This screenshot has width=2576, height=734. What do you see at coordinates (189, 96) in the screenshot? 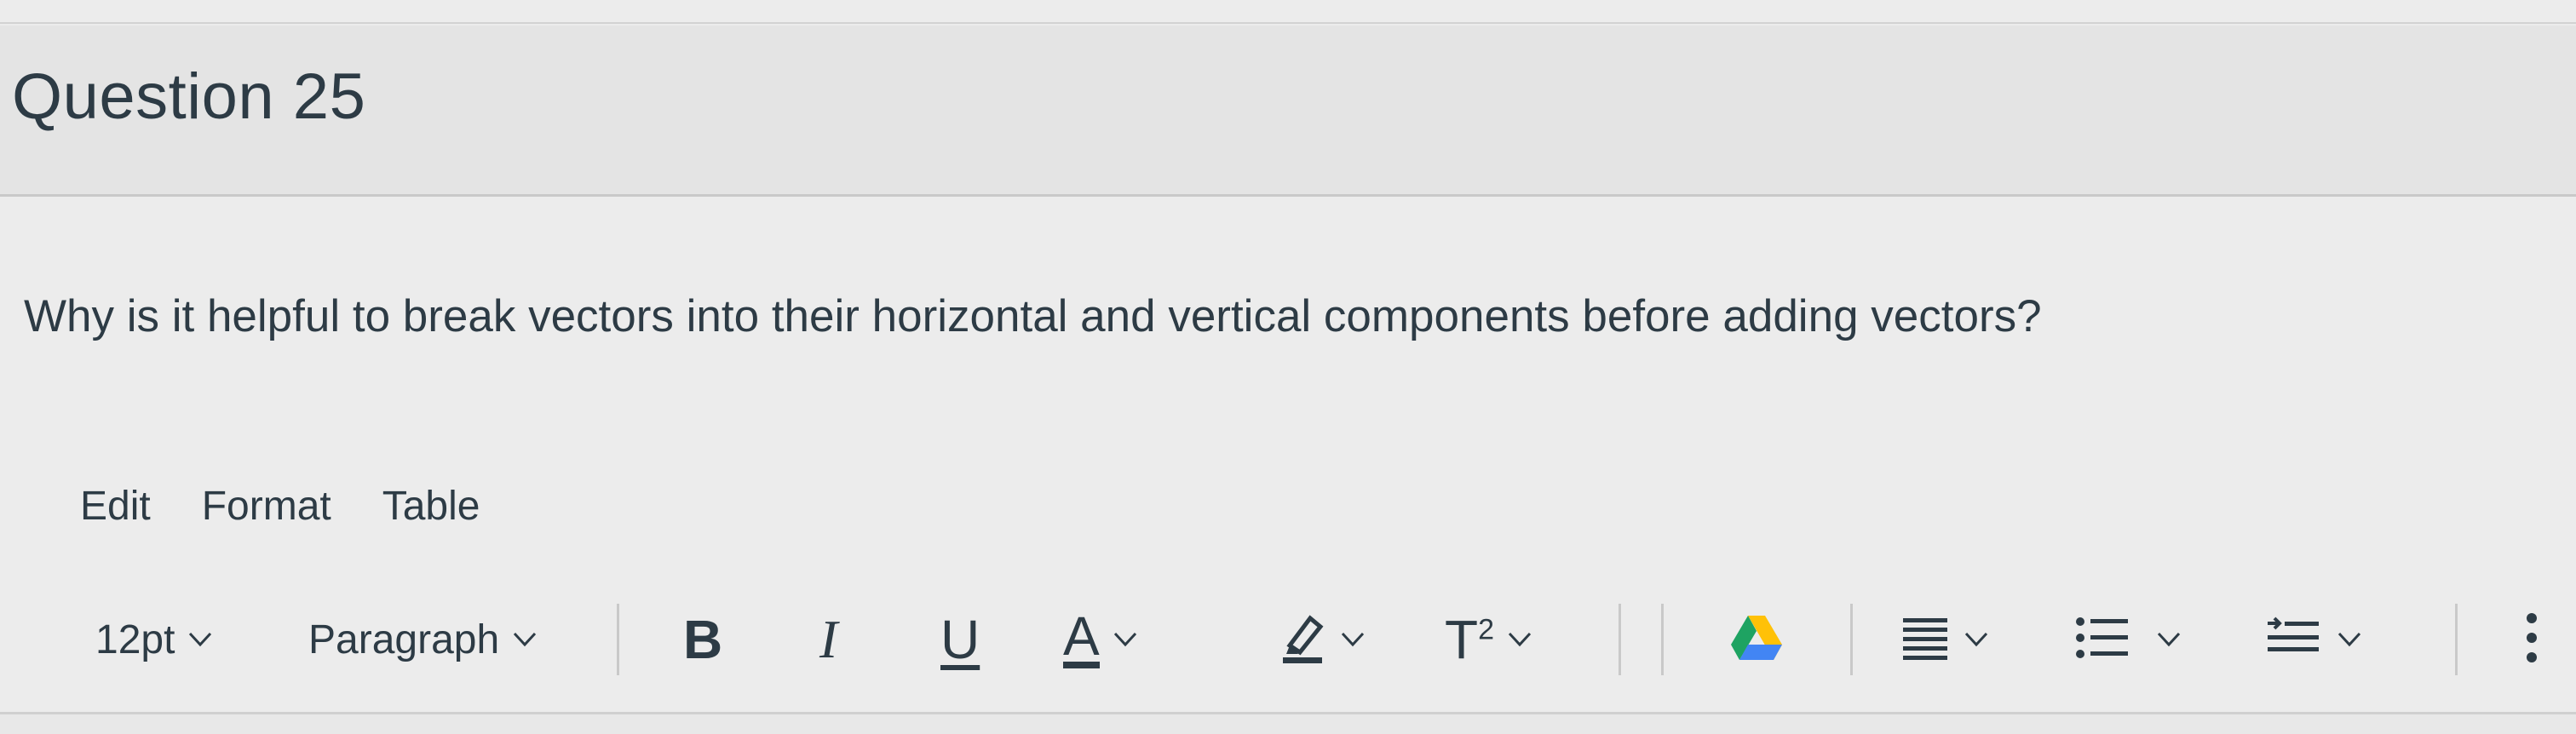
I see `question-title: Question 25` at bounding box center [189, 96].